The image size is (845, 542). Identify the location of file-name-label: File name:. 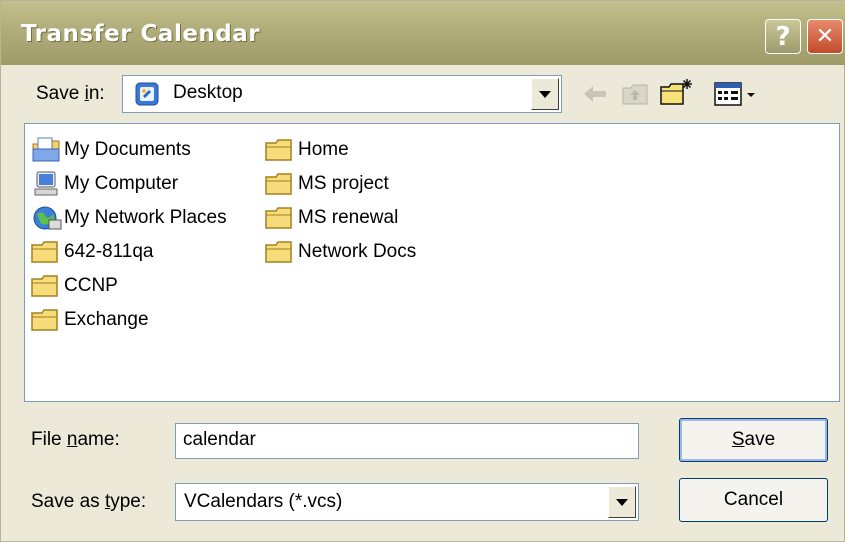
(75, 439).